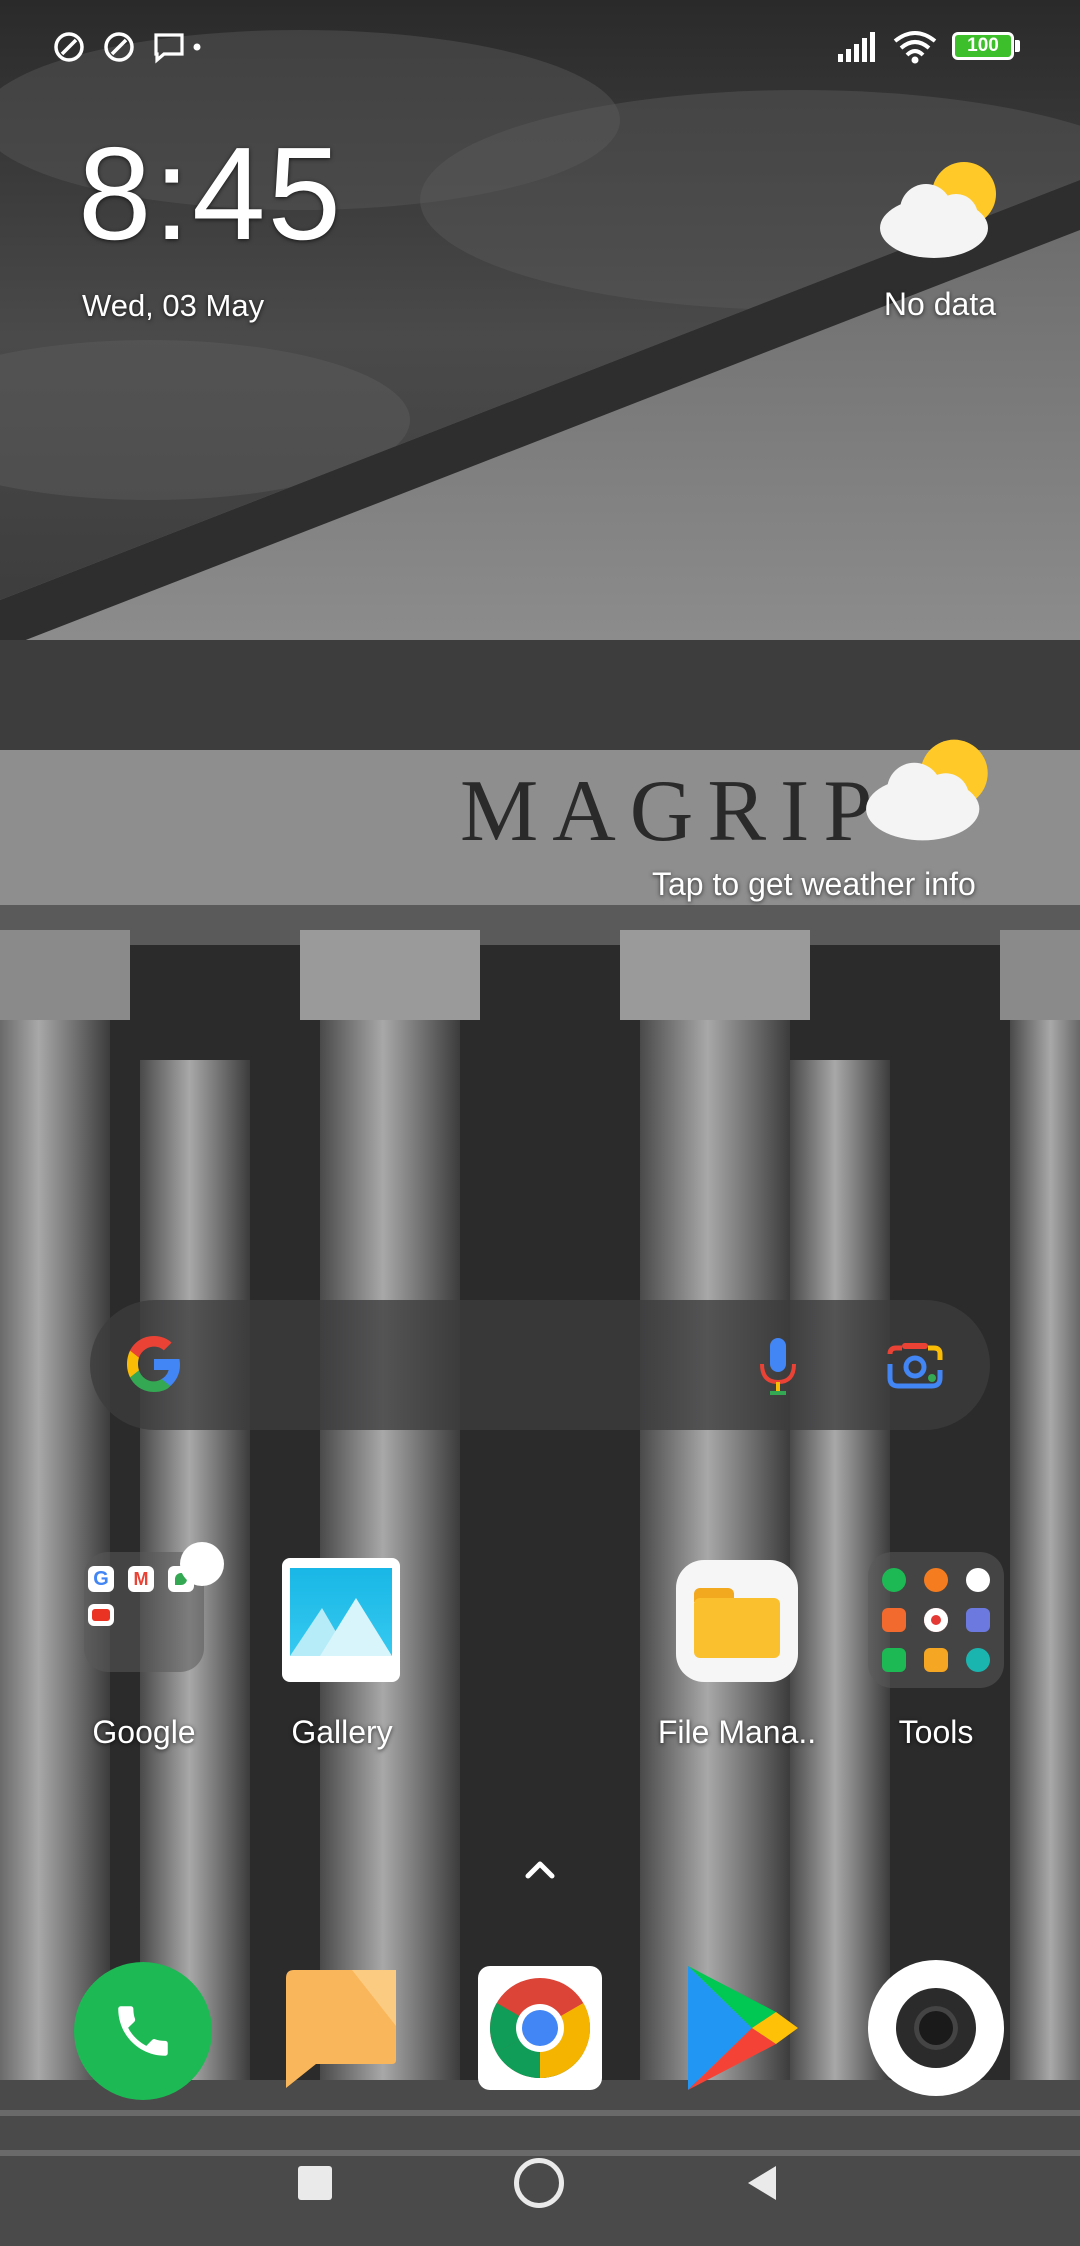 The width and height of the screenshot is (1080, 2246). I want to click on home-button, so click(539, 2183).